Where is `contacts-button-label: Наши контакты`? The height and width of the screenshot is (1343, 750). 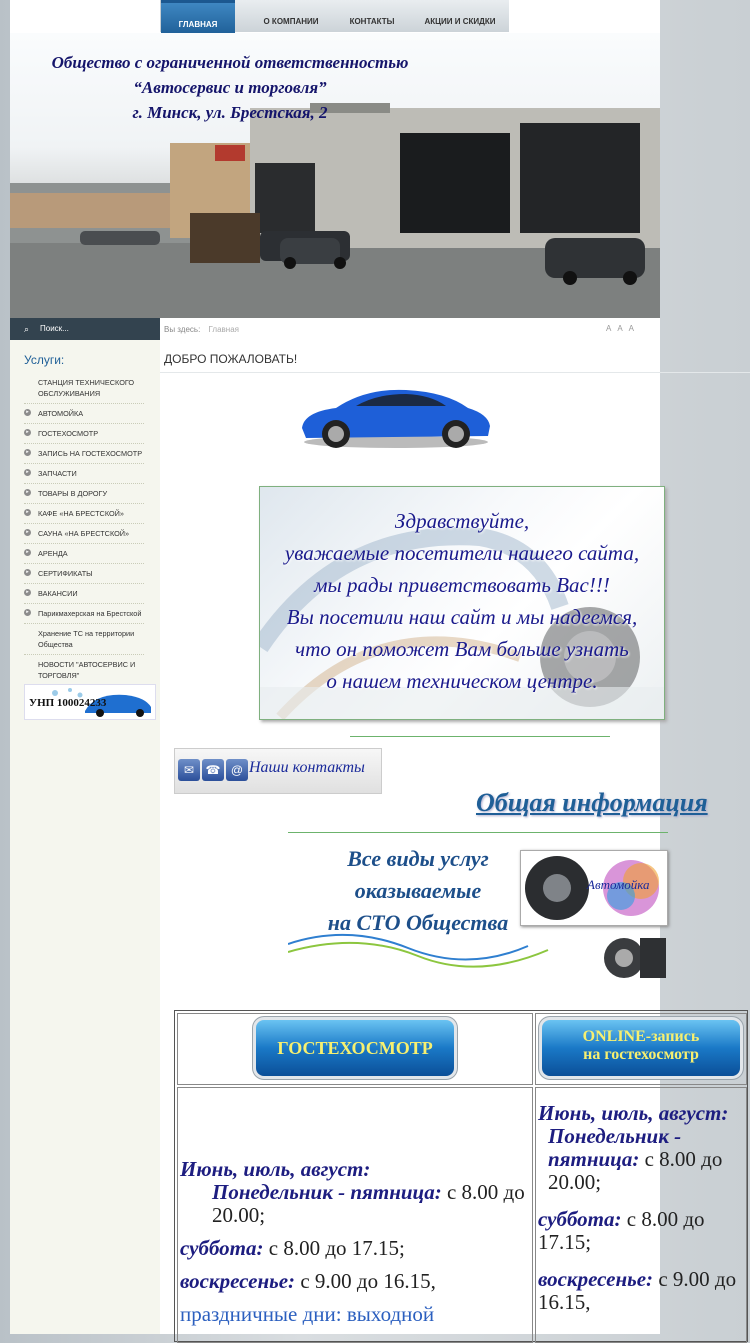
contacts-button-label: Наши контакты is located at coordinates (307, 767).